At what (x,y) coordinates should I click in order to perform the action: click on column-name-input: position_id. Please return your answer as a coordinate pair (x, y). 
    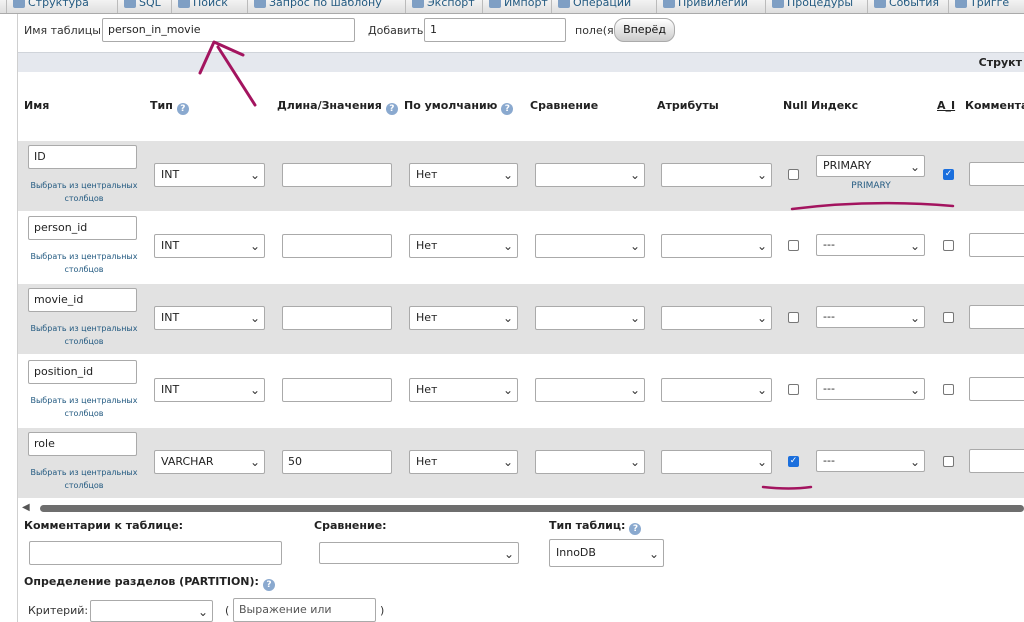
    Looking at the image, I should click on (82, 372).